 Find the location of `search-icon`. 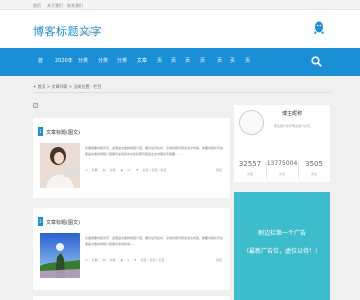

search-icon is located at coordinates (316, 61).